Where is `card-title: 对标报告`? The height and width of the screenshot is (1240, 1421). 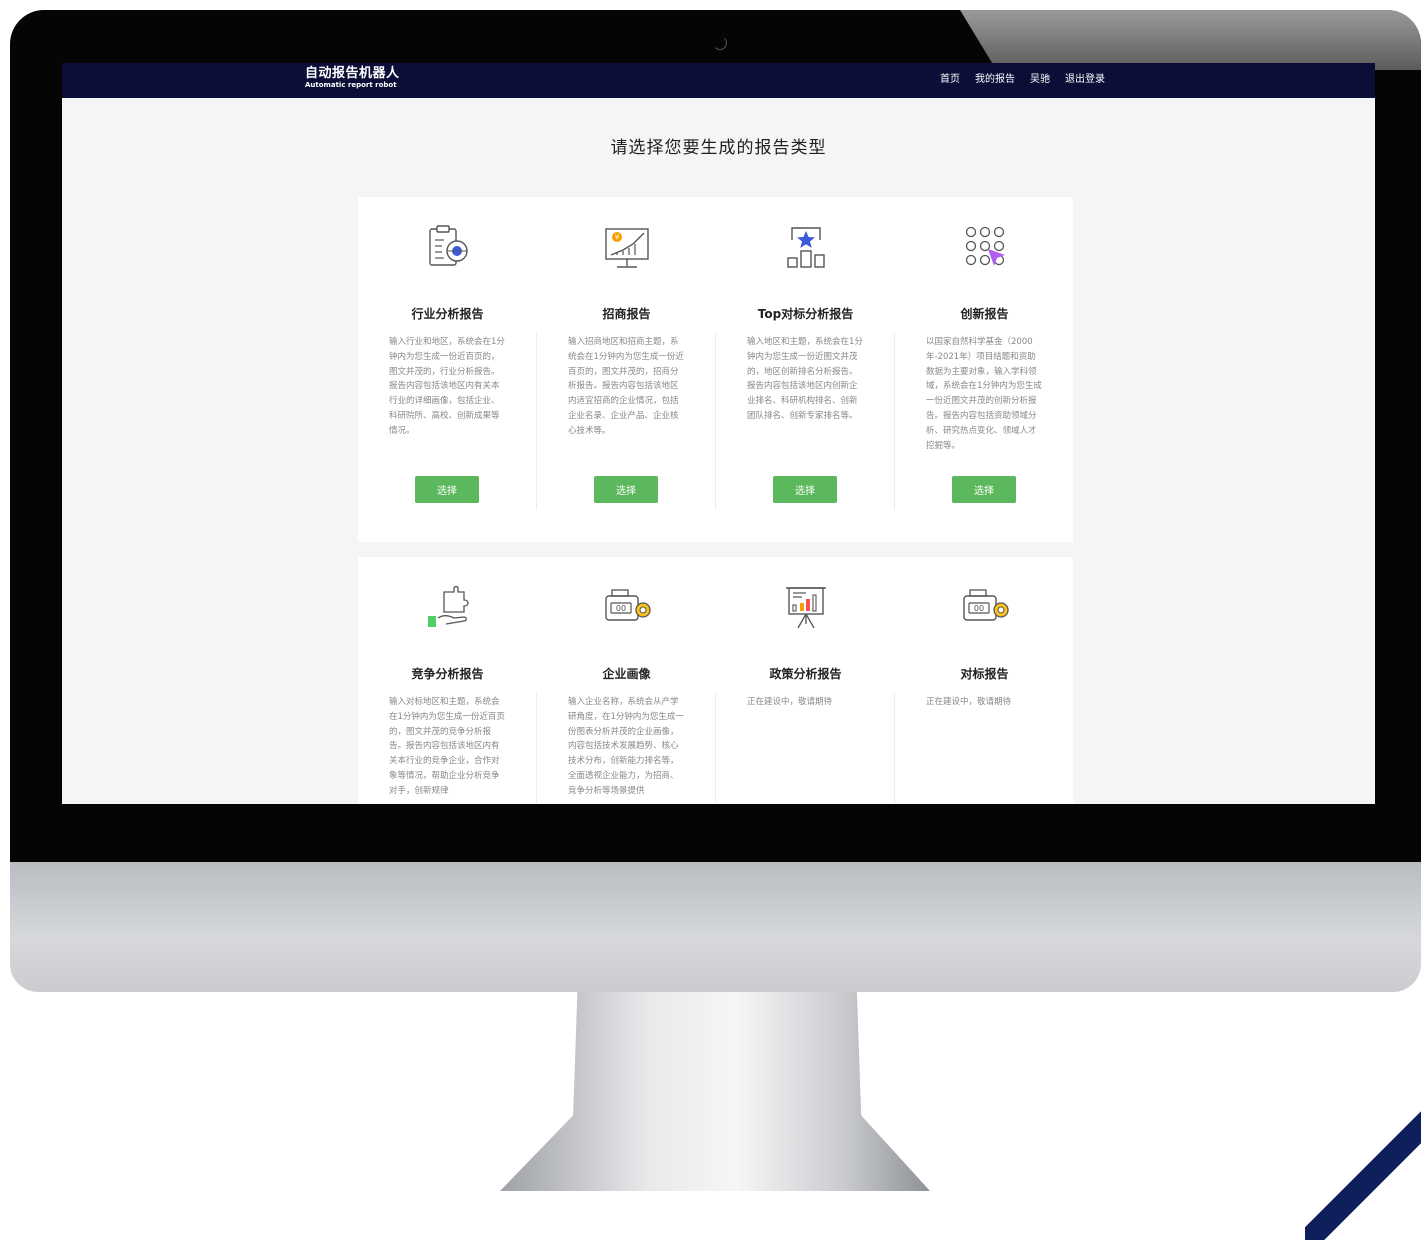 card-title: 对标报告 is located at coordinates (984, 674).